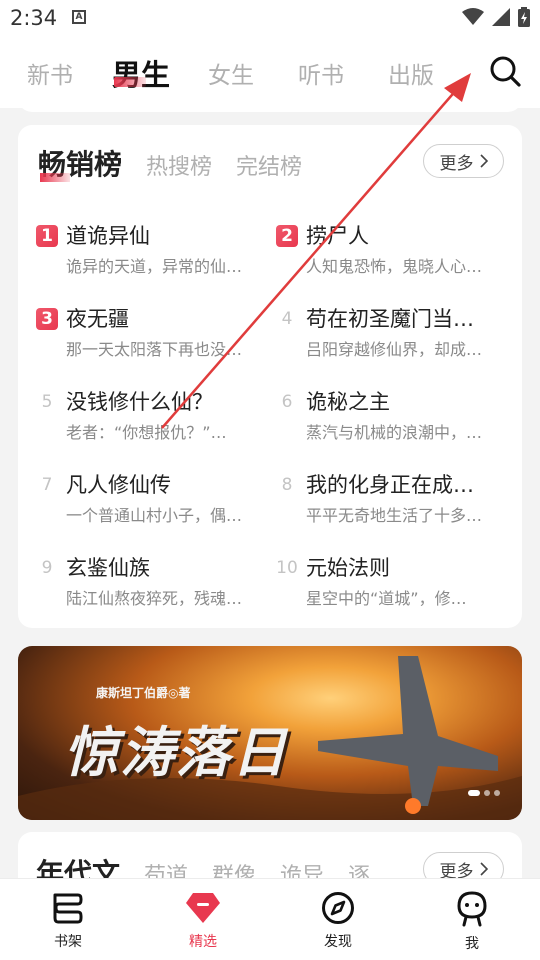  What do you see at coordinates (287, 319) in the screenshot?
I see `rank-number: 4` at bounding box center [287, 319].